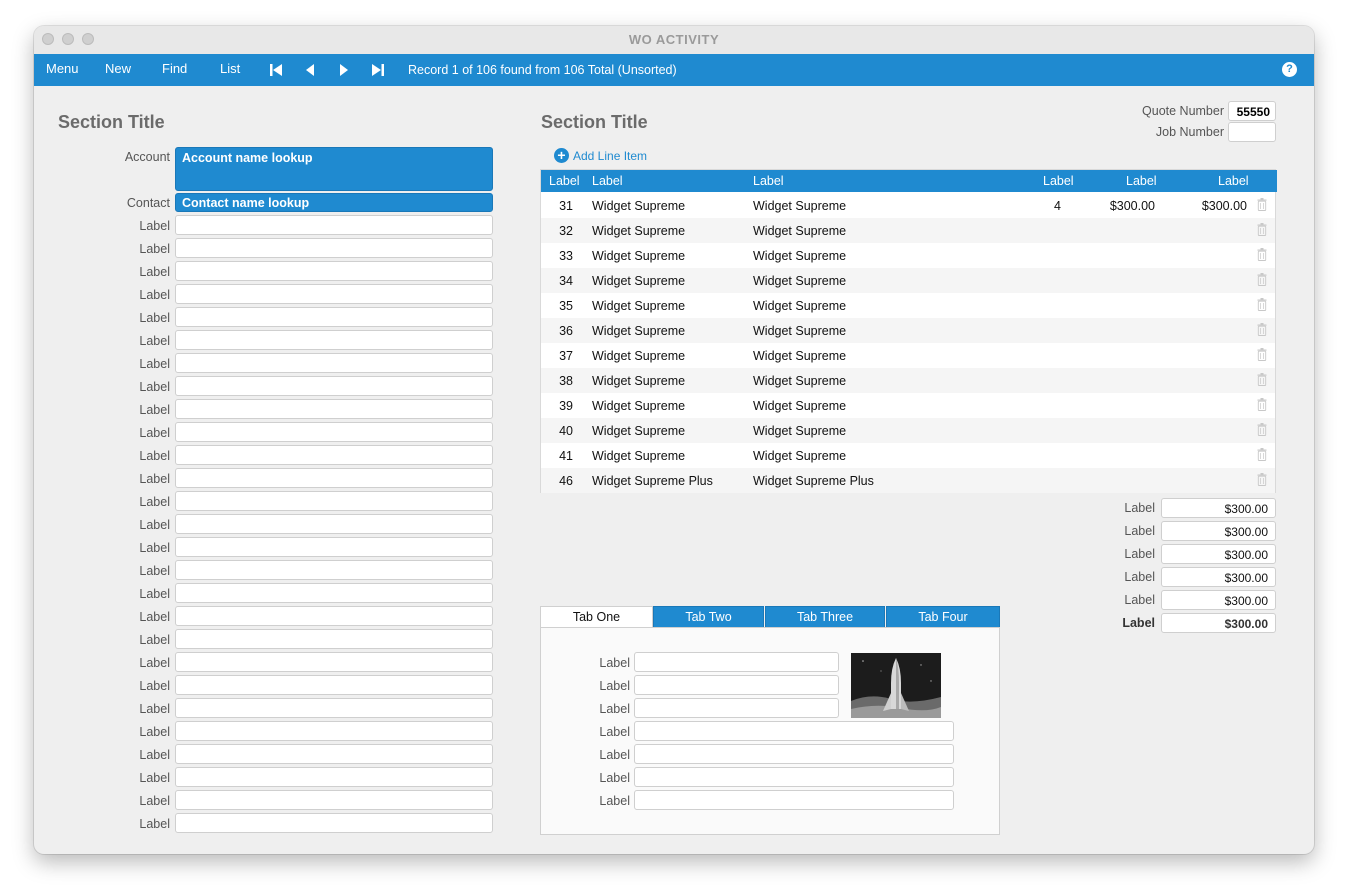  What do you see at coordinates (1289, 69) in the screenshot?
I see `help-icon: ?` at bounding box center [1289, 69].